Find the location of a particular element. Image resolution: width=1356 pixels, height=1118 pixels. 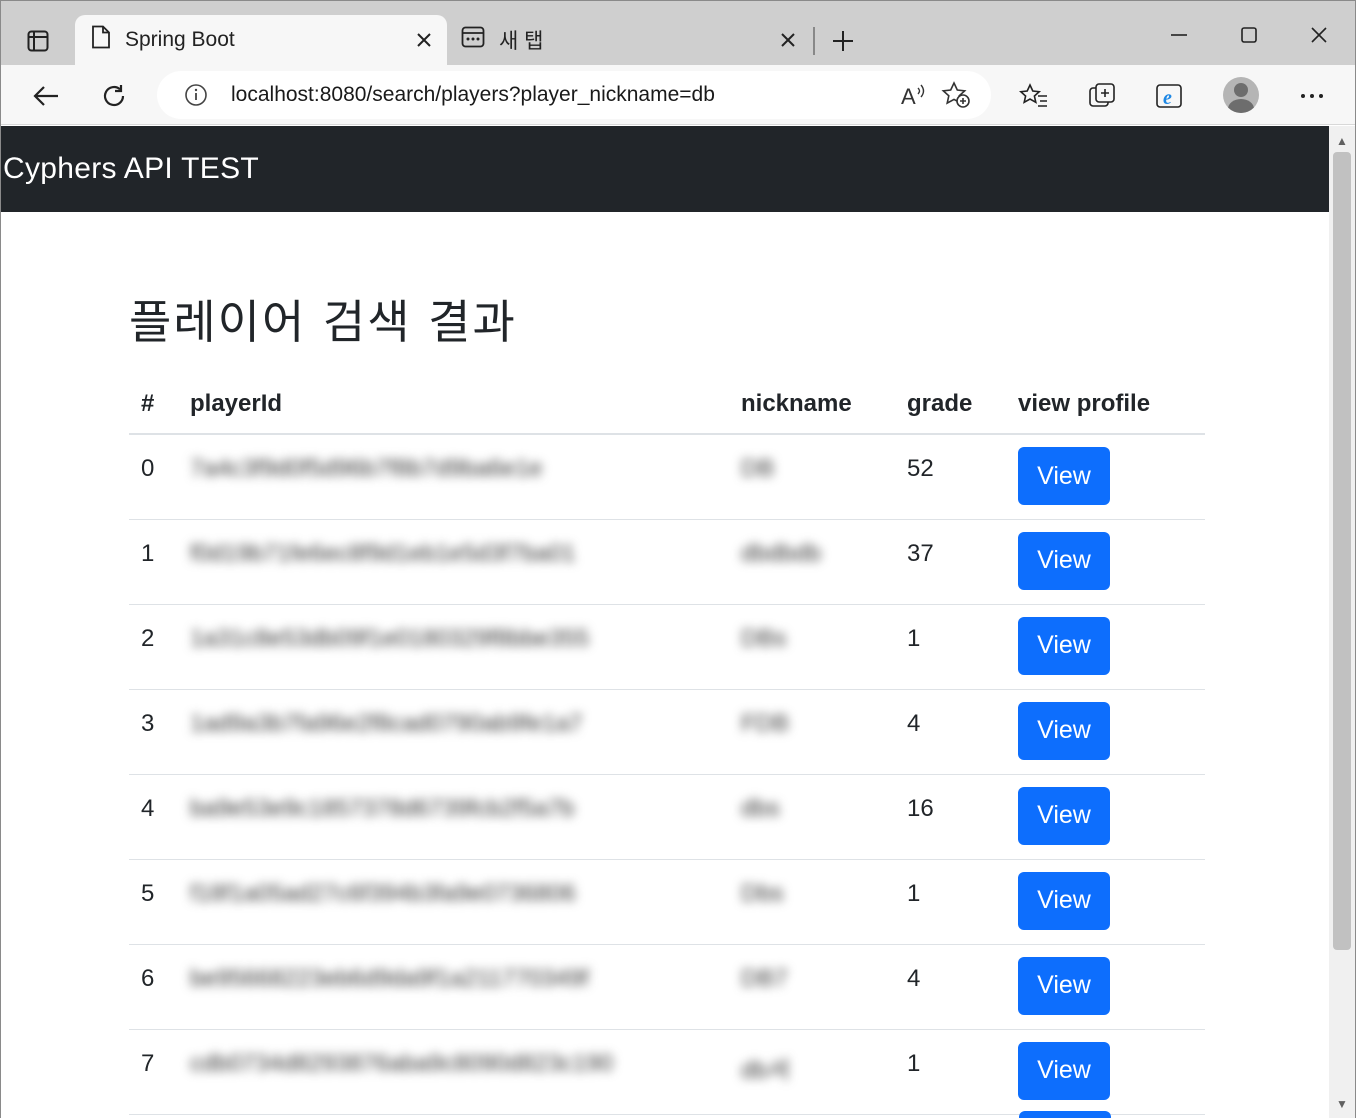

table-header-row: # playerId nickname grade view profile is located at coordinates (667, 404).